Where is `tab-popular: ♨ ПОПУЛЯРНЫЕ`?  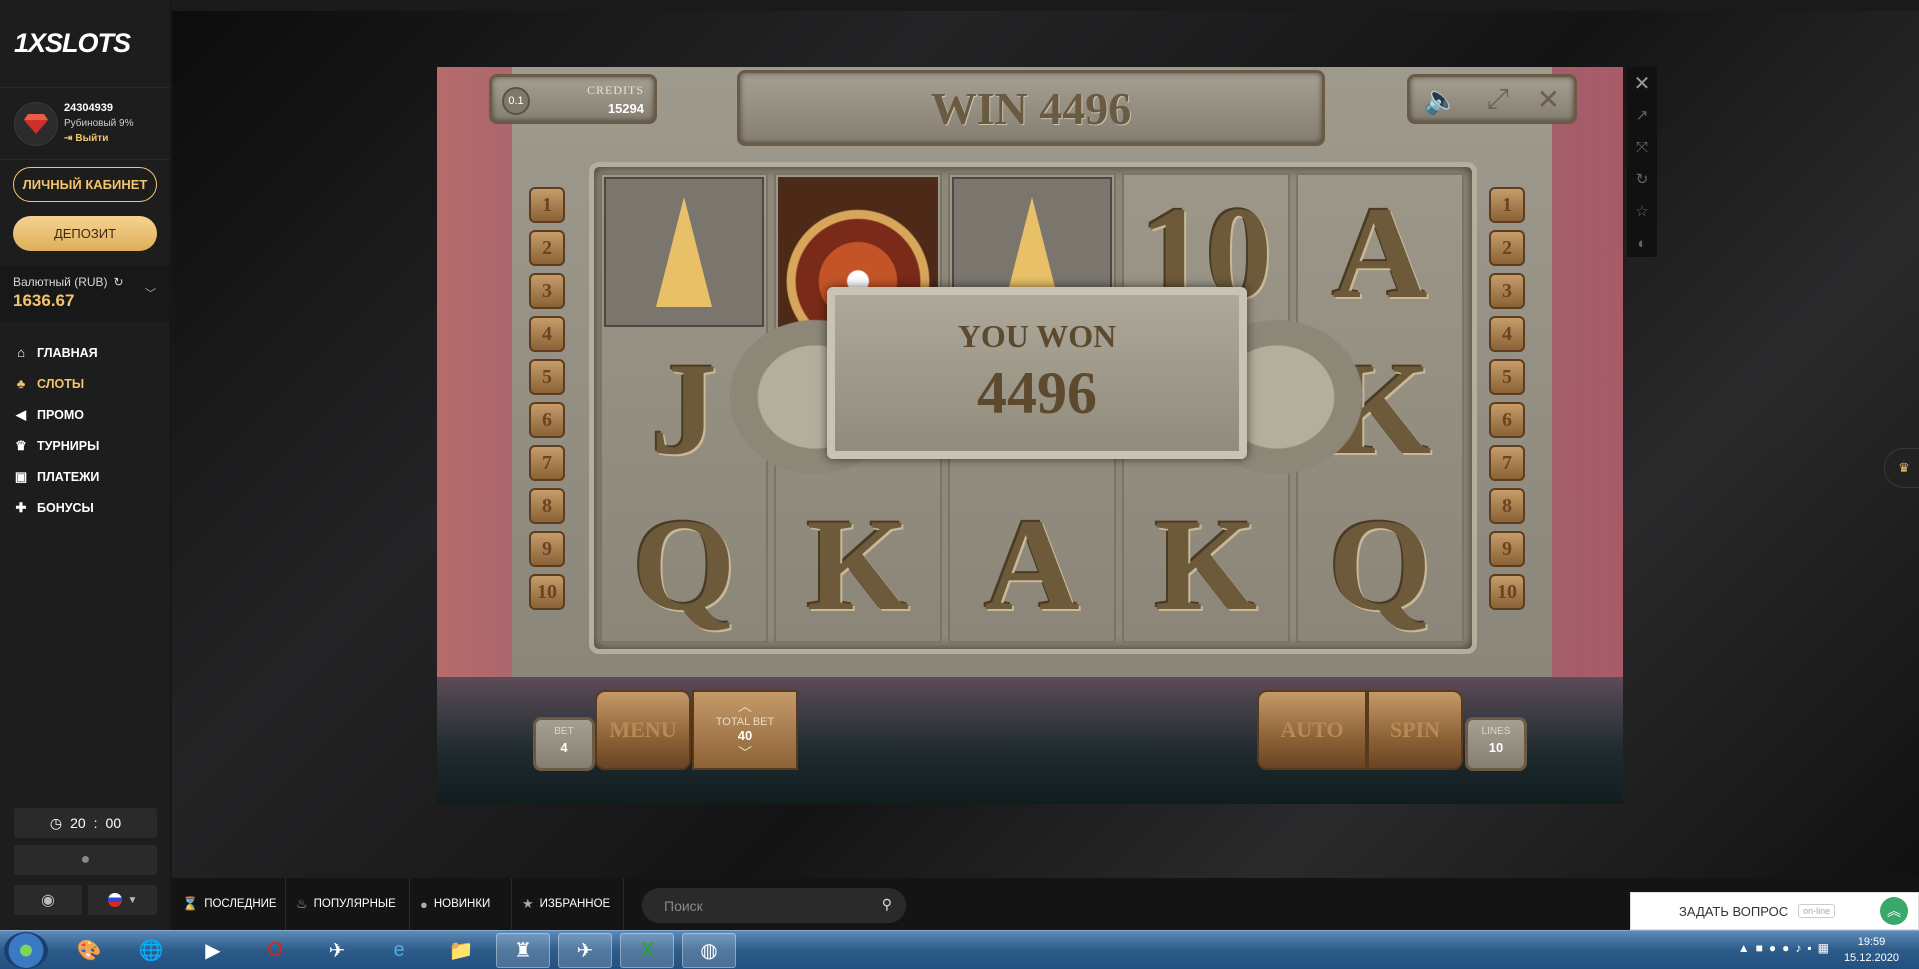 tab-popular: ♨ ПОПУЛЯРНЫЕ is located at coordinates (348, 904).